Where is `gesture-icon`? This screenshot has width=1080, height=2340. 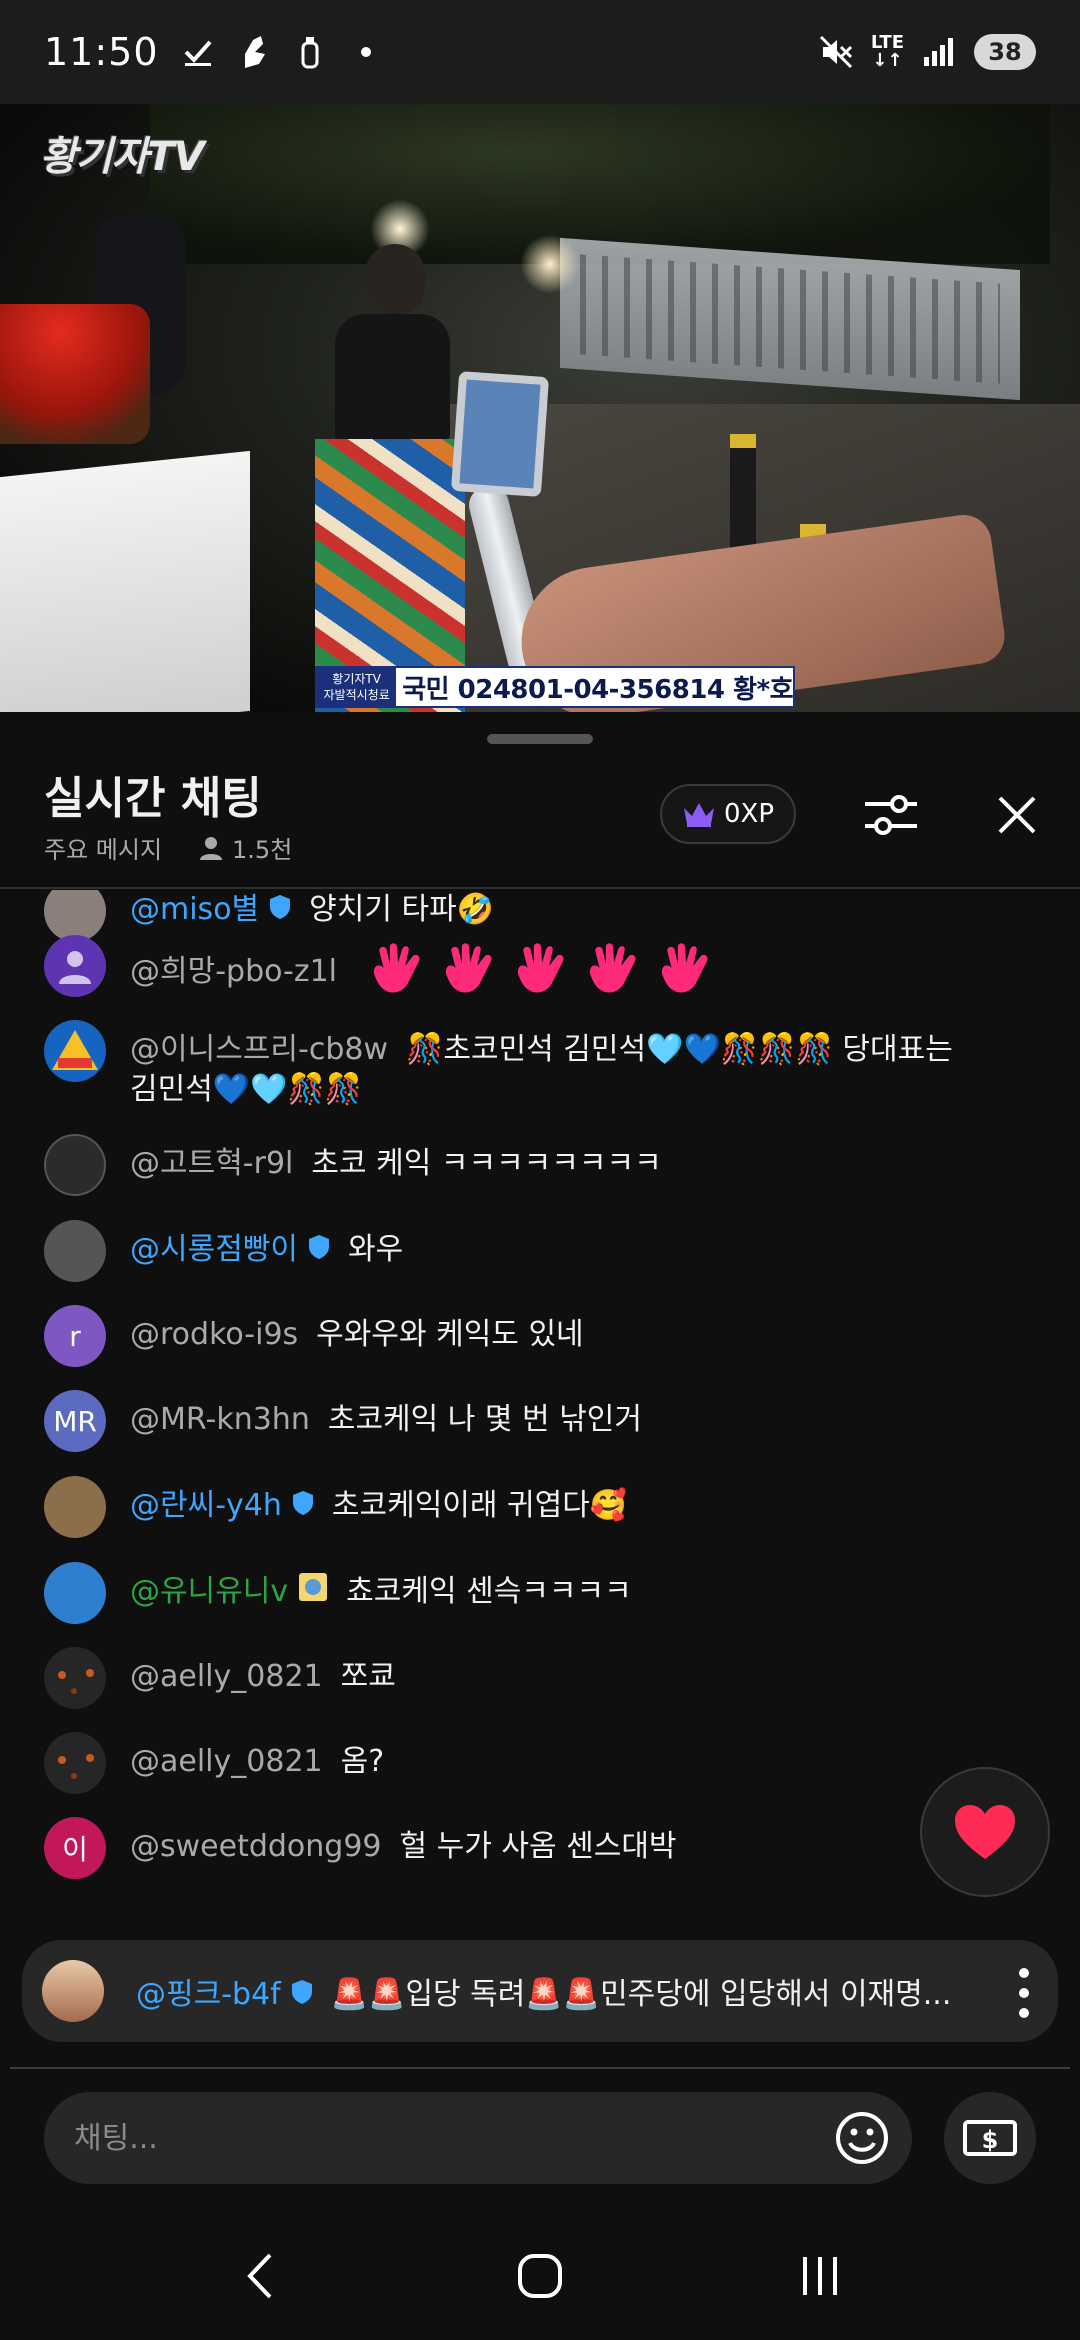 gesture-icon is located at coordinates (254, 52).